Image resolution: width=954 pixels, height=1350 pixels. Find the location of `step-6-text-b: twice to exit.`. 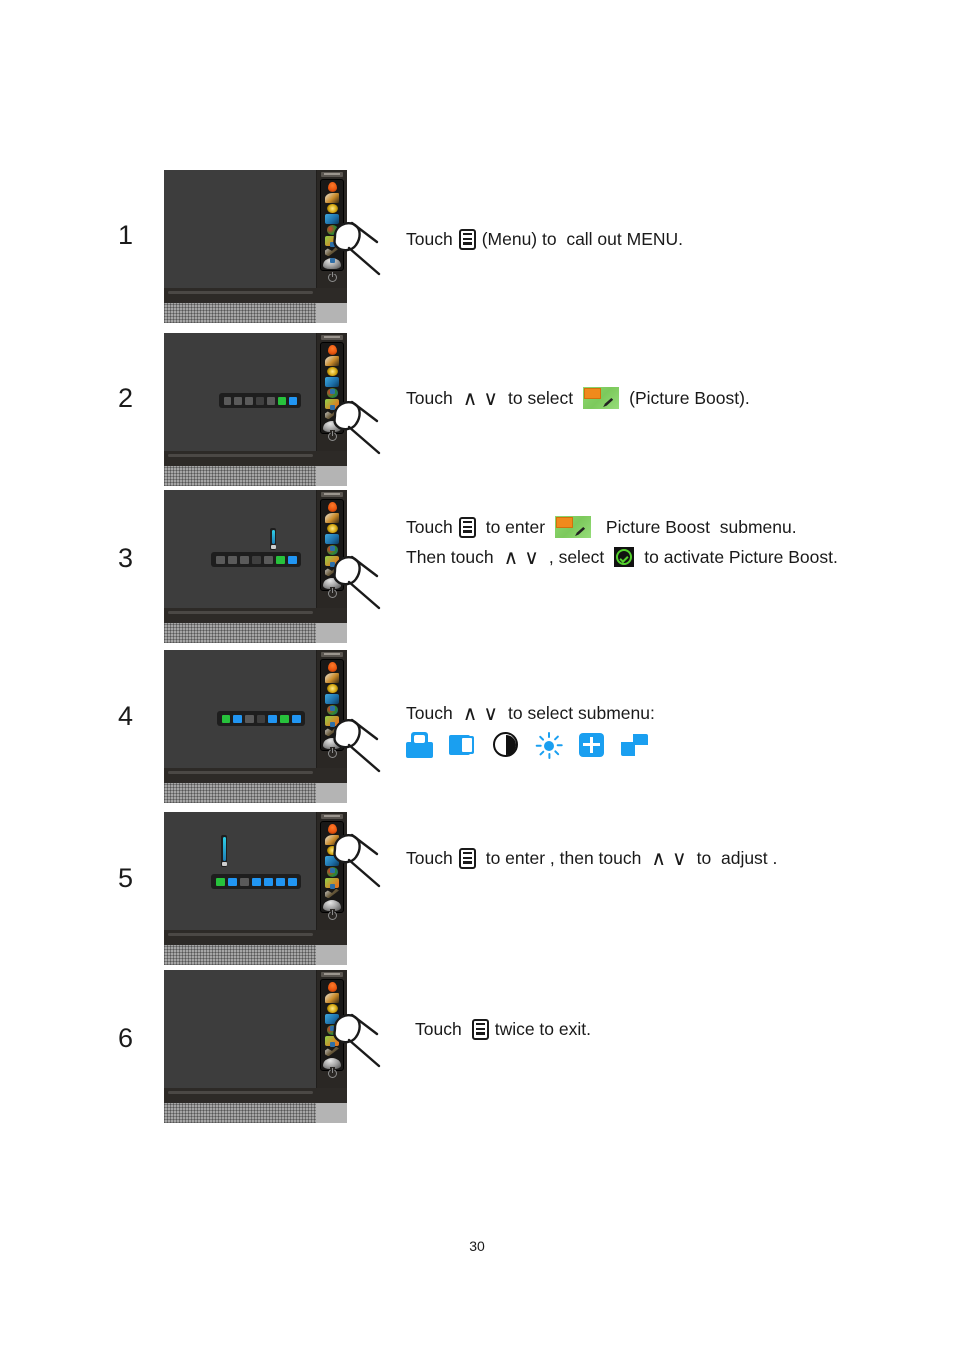

step-6-text-b: twice to exit. is located at coordinates (542, 1029).